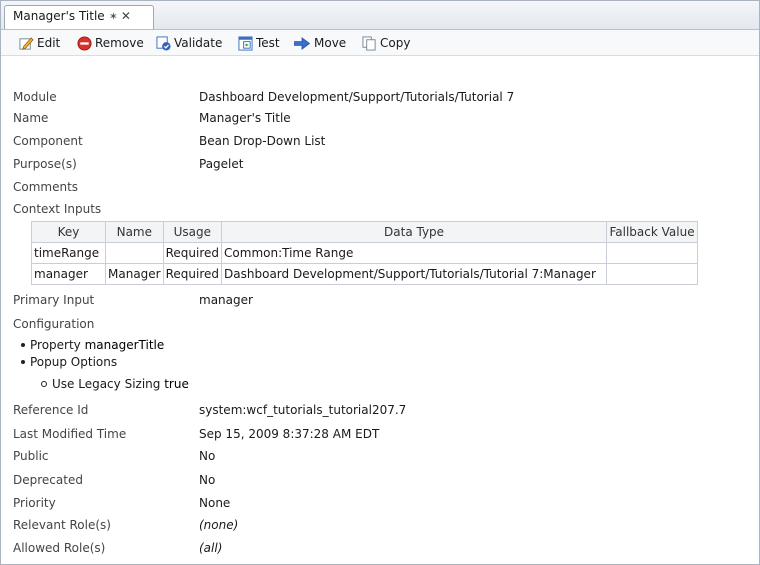 The width and height of the screenshot is (760, 565). I want to click on priority-value: None, so click(215, 503).